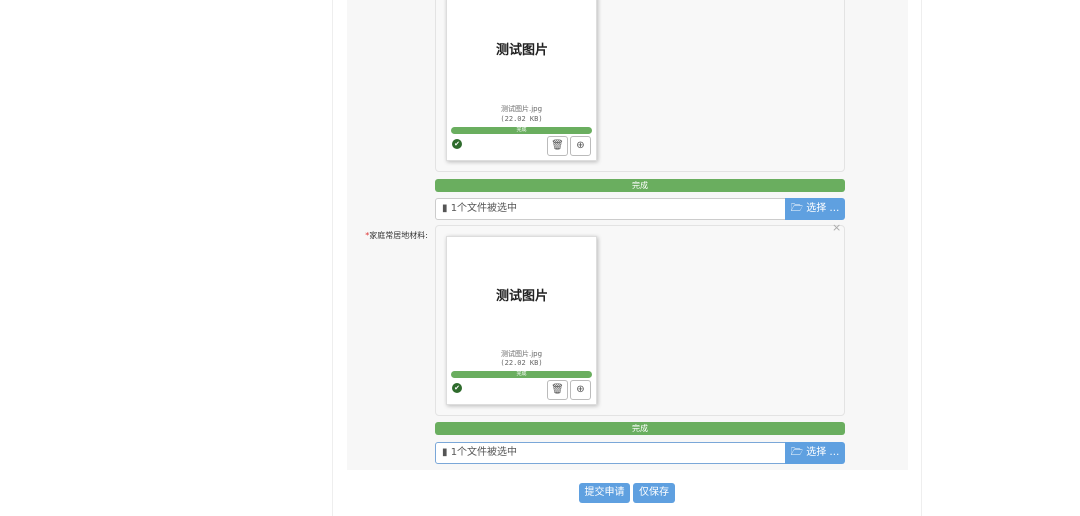 The width and height of the screenshot is (1080, 516). I want to click on field-label: *家庭常居地材料:, so click(396, 235).